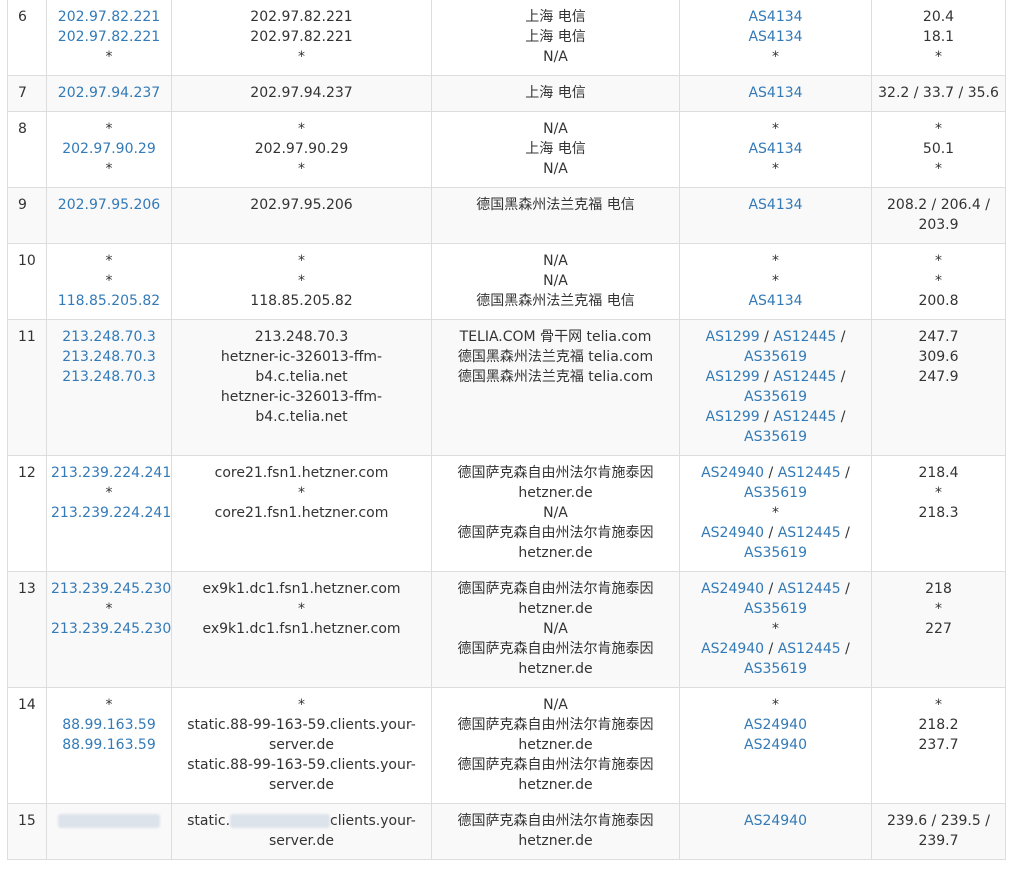 The width and height of the screenshot is (1015, 880). I want to click on latency-text: 208.2 / 206.4 /, so click(938, 205).